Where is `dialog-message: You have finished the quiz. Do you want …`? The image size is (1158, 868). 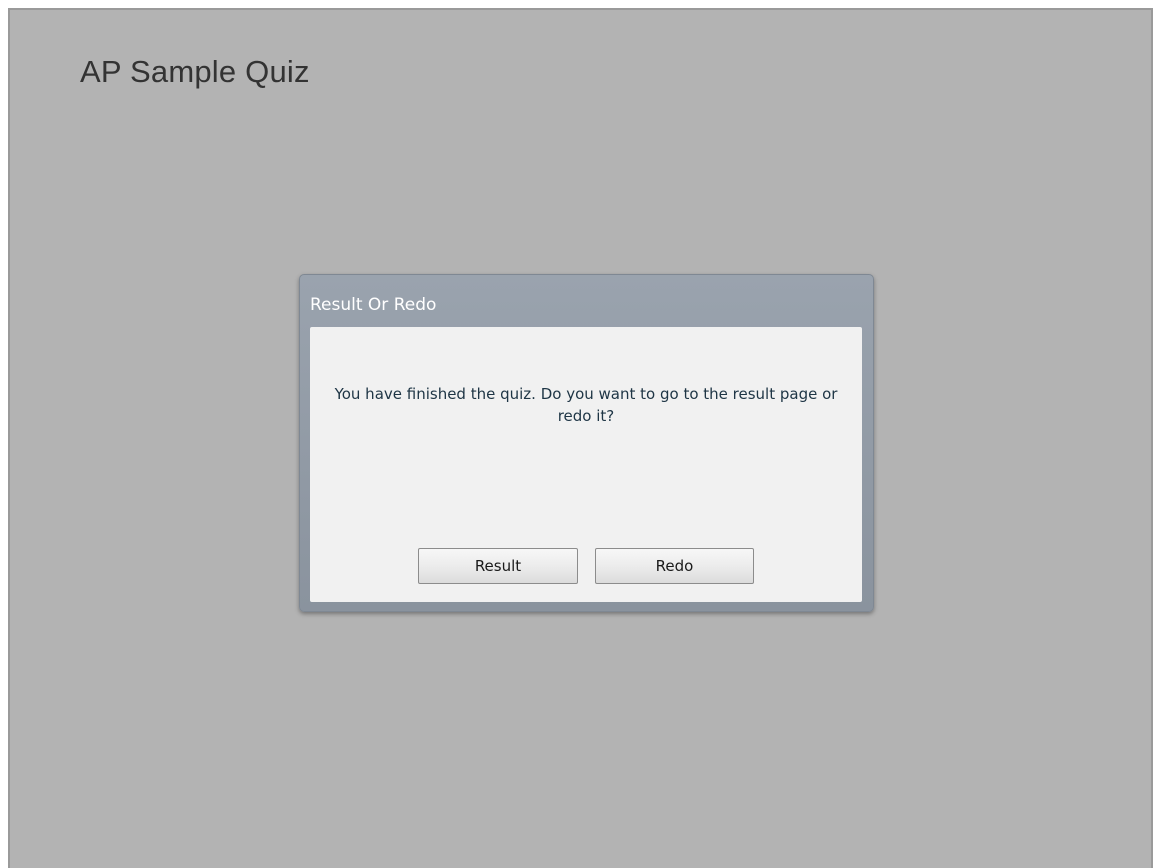
dialog-message: You have finished the quiz. Do you want … is located at coordinates (586, 405).